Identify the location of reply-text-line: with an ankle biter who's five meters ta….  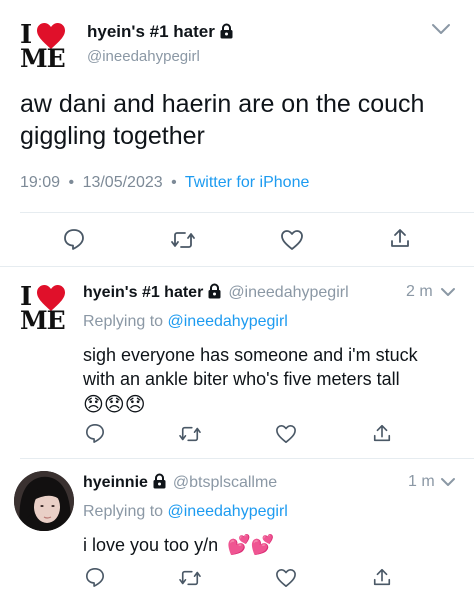
(241, 379).